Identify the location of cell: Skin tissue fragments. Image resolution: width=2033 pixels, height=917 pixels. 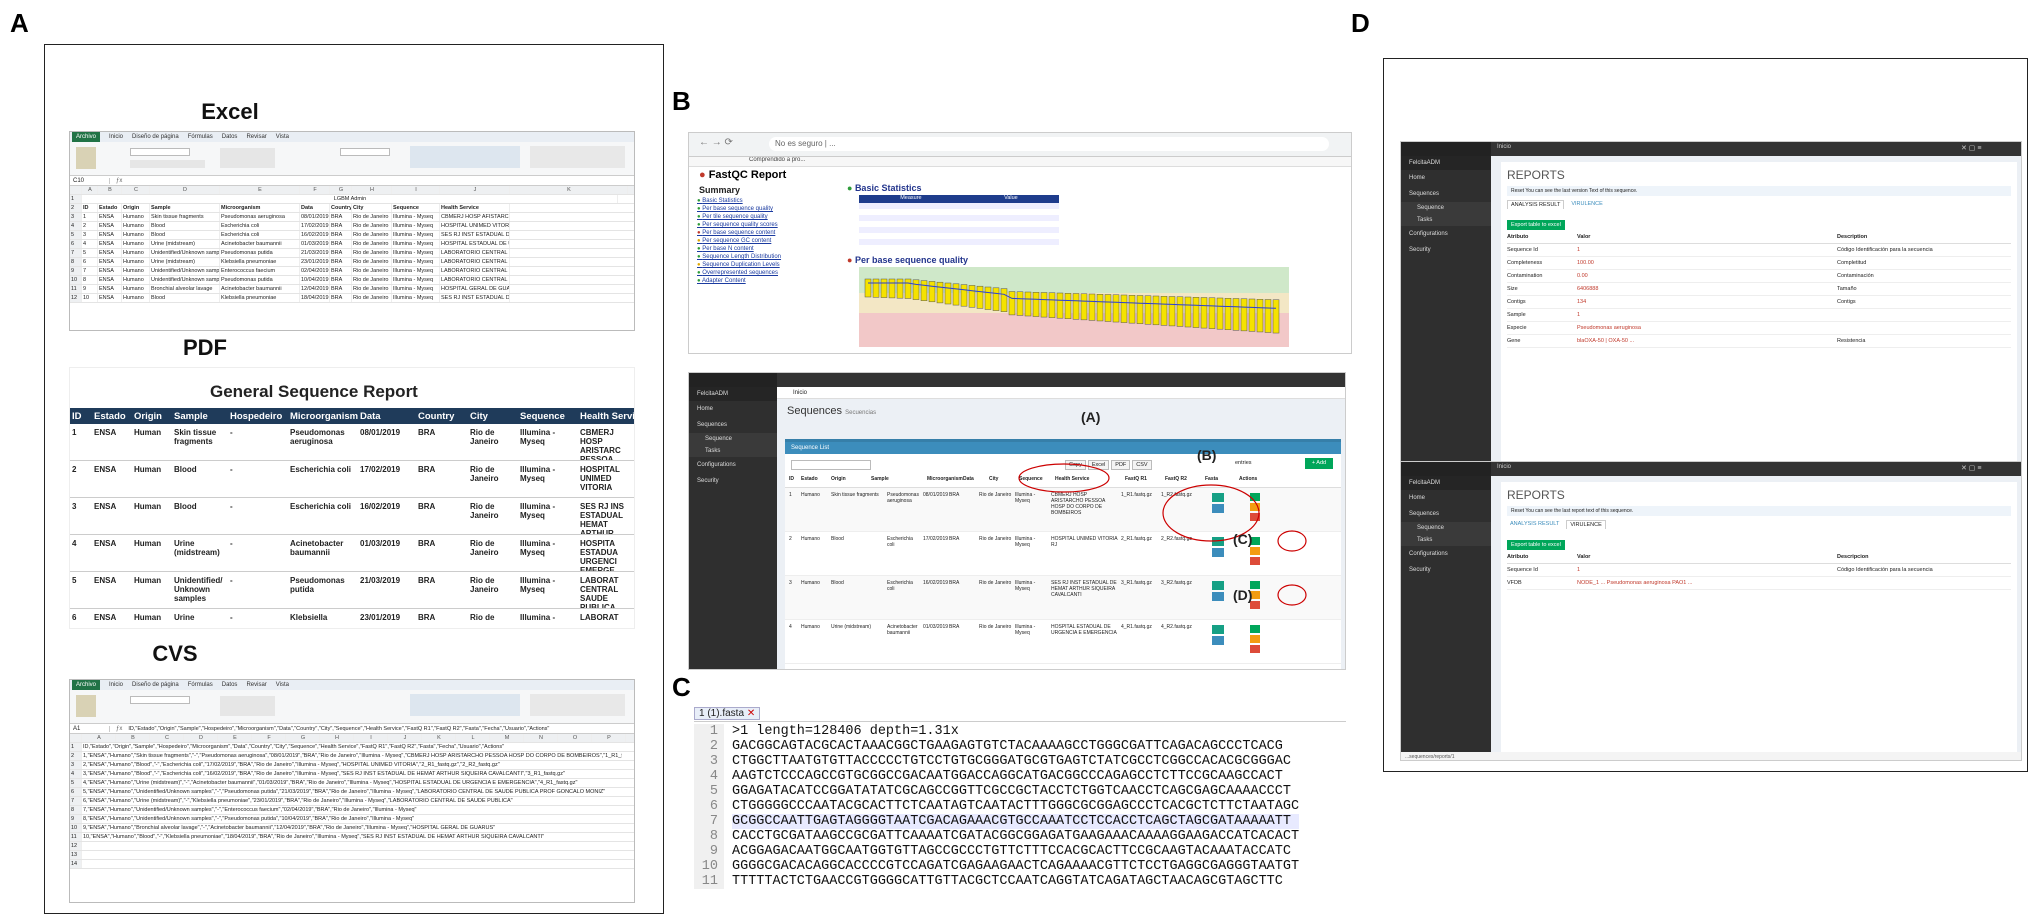
(185, 217).